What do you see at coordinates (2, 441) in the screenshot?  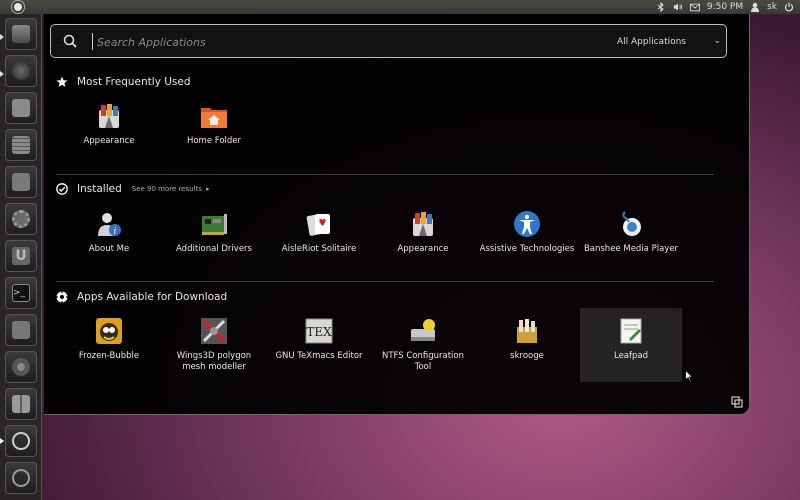 I see `active-indicator` at bounding box center [2, 441].